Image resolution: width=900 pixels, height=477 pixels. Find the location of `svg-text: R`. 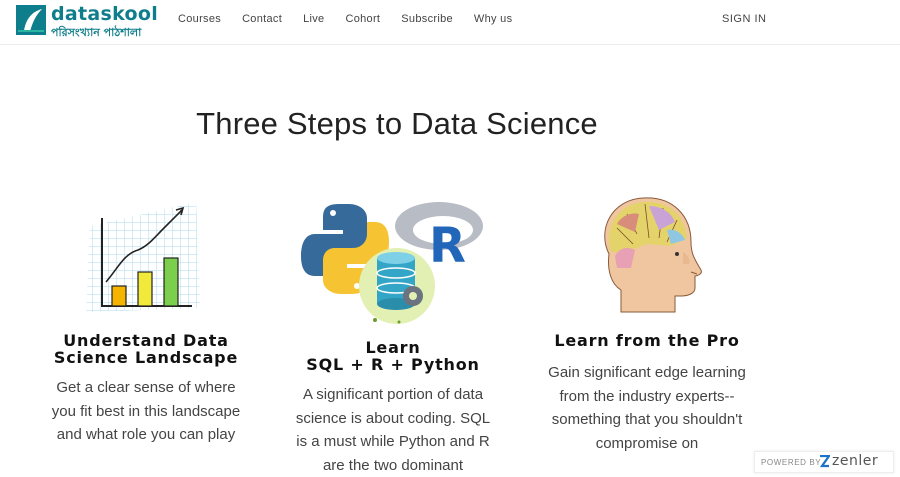

svg-text: R is located at coordinates (447, 246).